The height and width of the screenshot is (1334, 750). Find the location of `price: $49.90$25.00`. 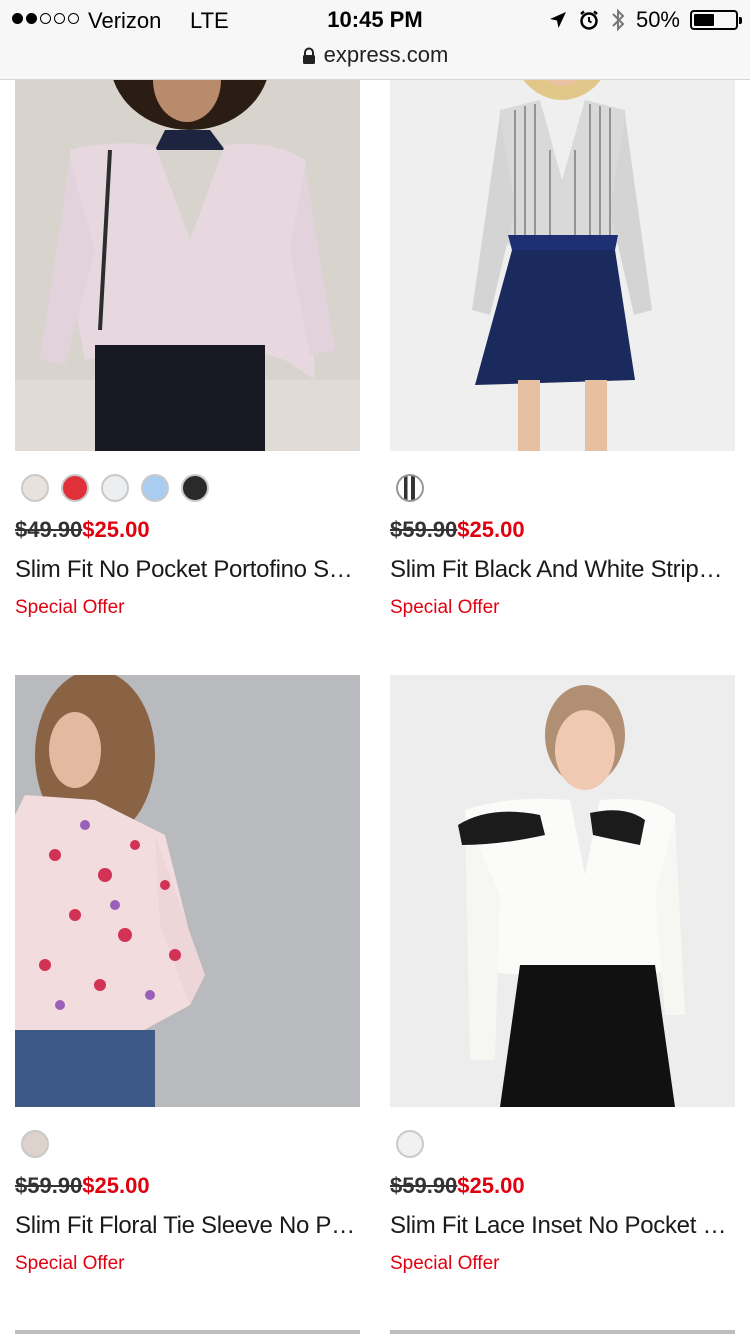

price: $49.90$25.00 is located at coordinates (82, 530).